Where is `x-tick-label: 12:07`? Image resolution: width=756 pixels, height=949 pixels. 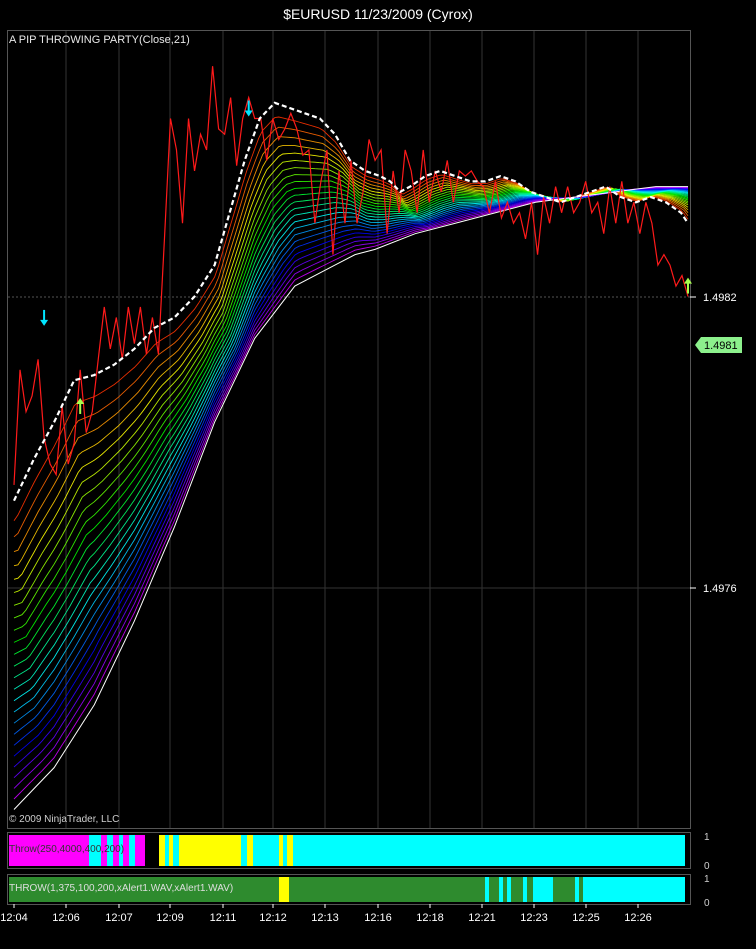
x-tick-label: 12:07 is located at coordinates (119, 918).